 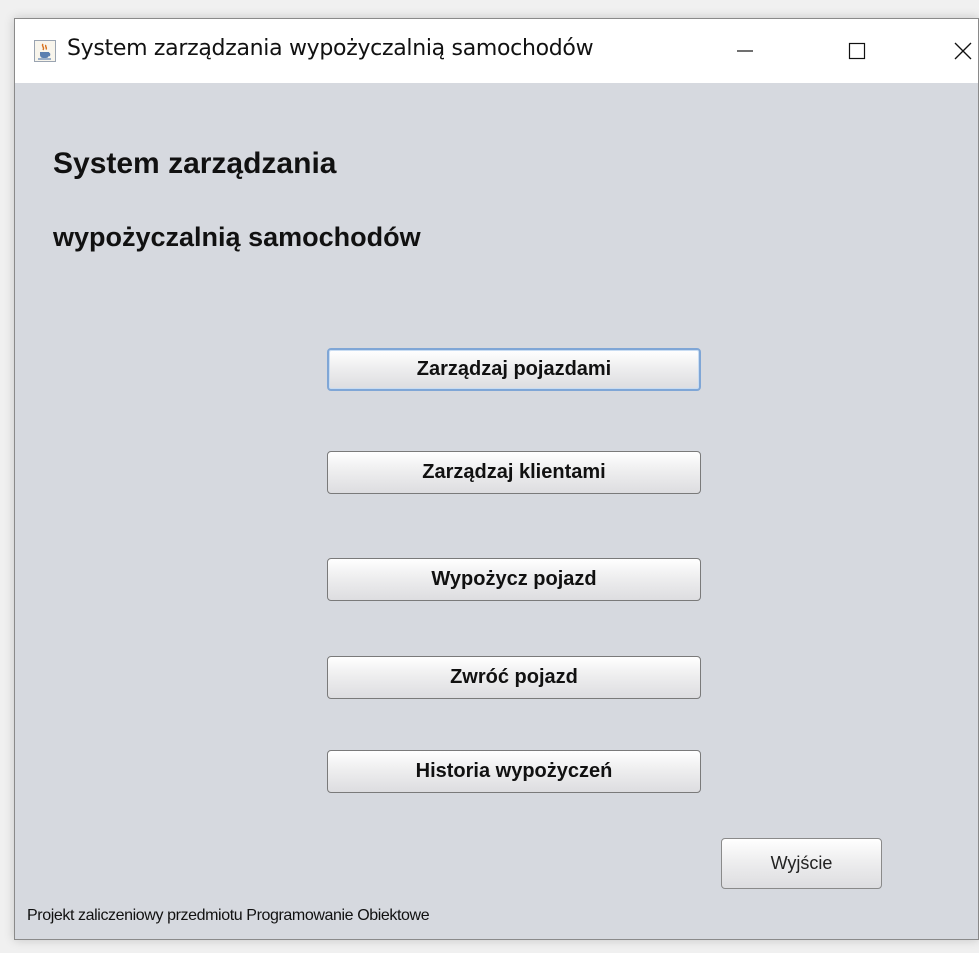 I want to click on exit-button: Wyjście, so click(x=801, y=863).